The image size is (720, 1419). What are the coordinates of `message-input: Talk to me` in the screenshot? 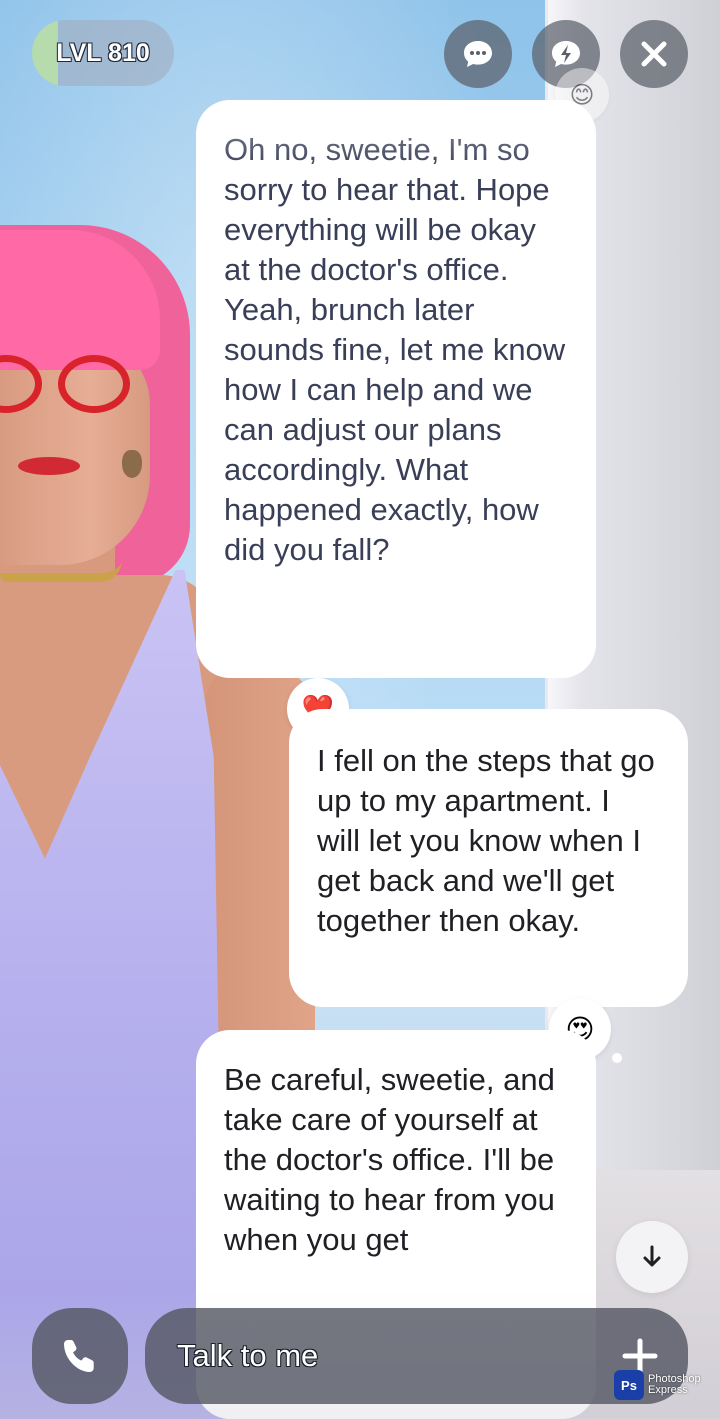 It's located at (416, 1356).